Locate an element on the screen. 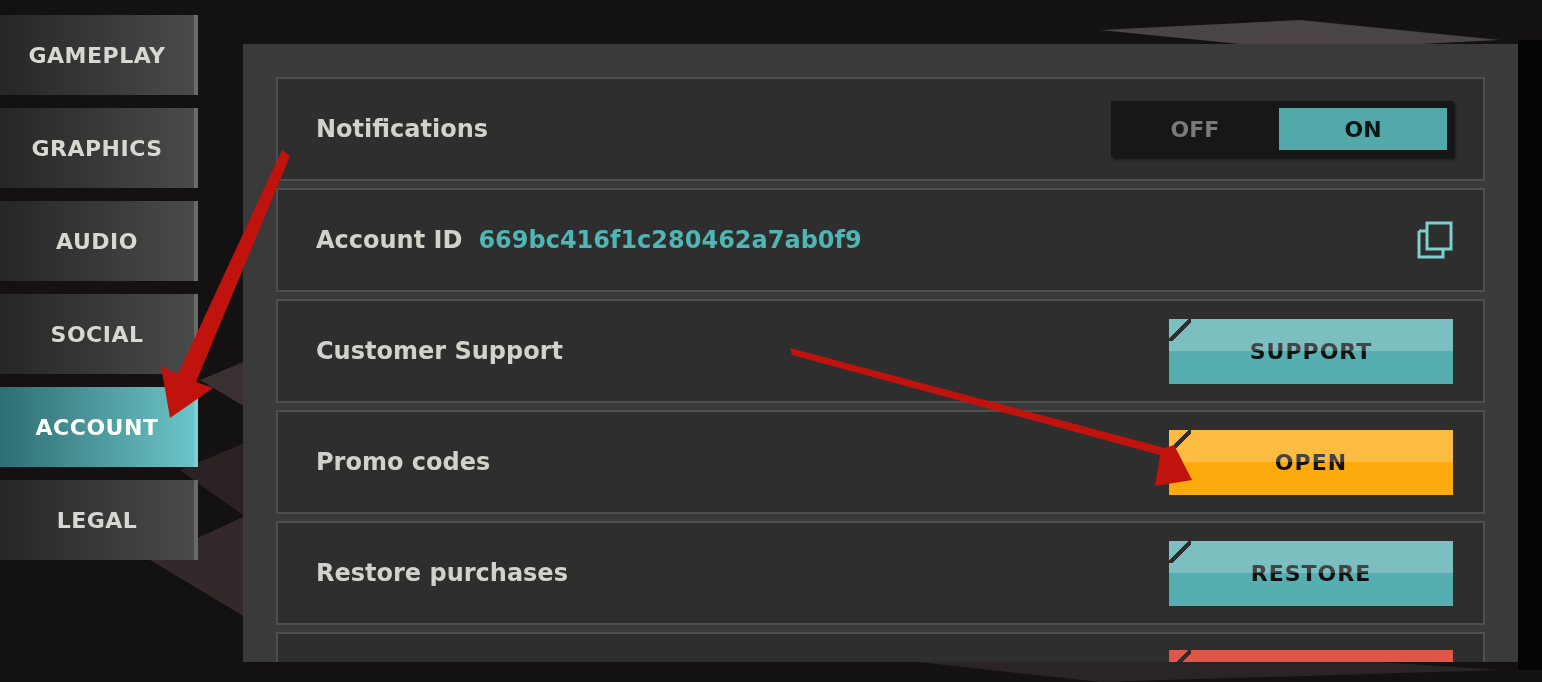 This screenshot has width=1542, height=682. setting-label: Customer Support is located at coordinates (439, 351).